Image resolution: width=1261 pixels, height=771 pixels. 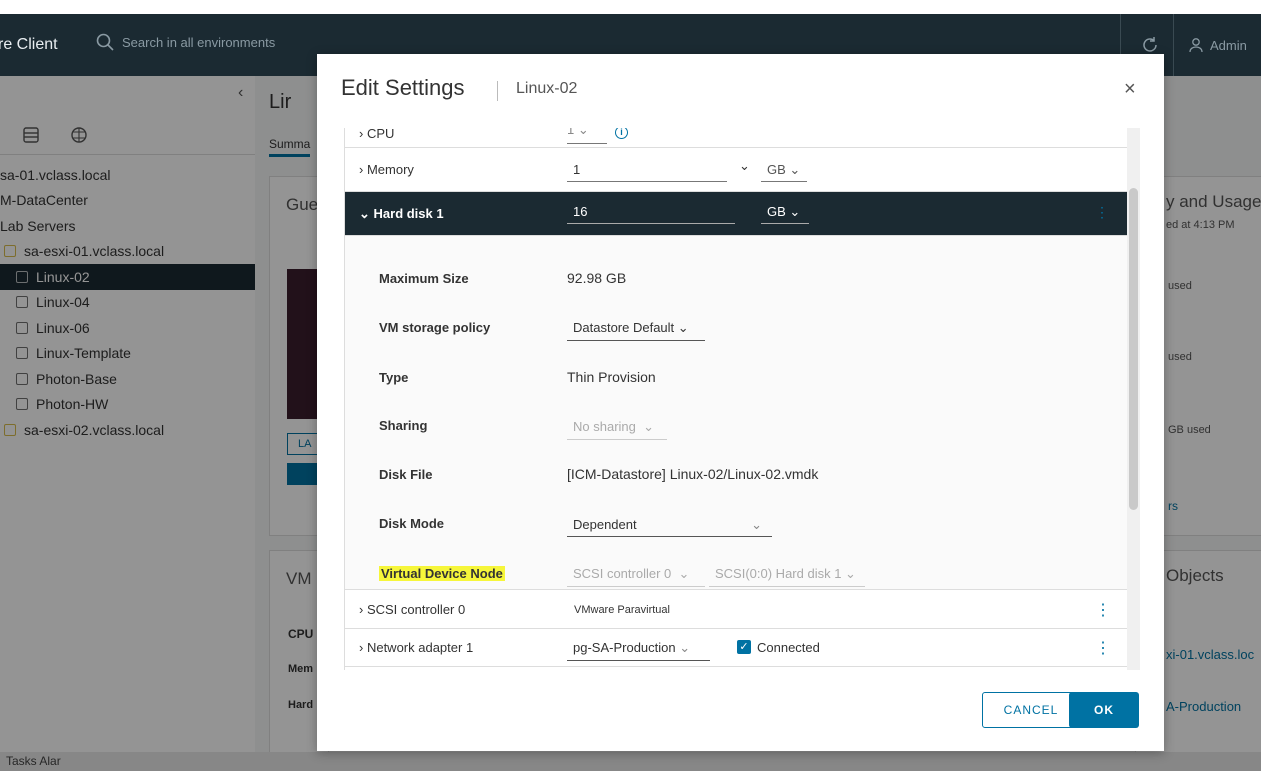 I want to click on scsi-type-value: VMware Paravirtual, so click(x=622, y=610).